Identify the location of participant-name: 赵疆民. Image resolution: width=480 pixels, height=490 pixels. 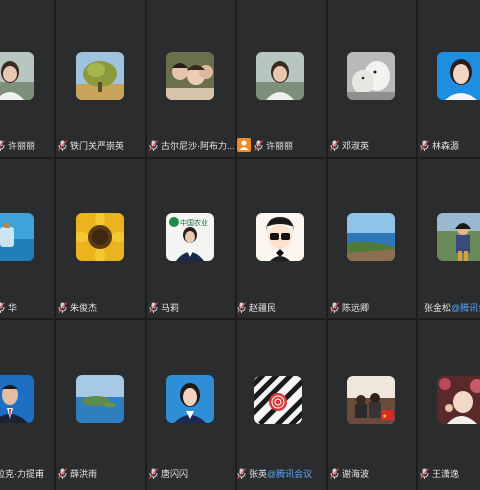
(263, 308).